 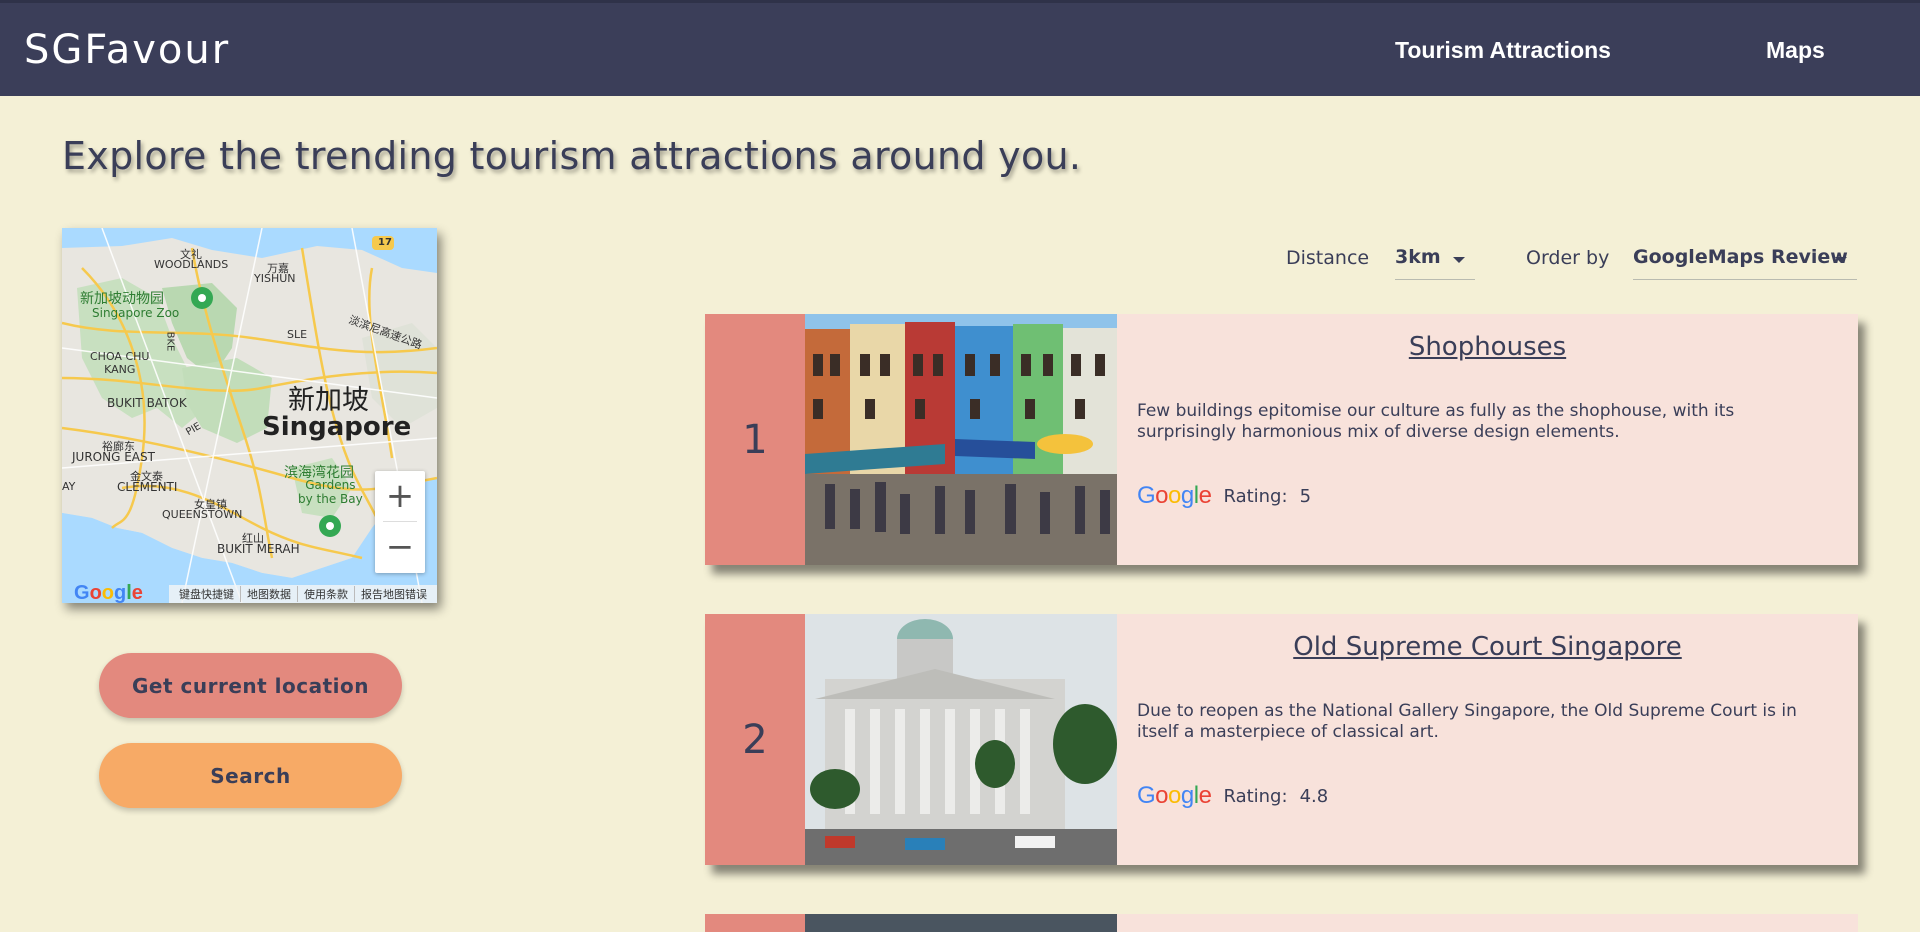 I want to click on terms-link: 使用条款, so click(x=325, y=594).